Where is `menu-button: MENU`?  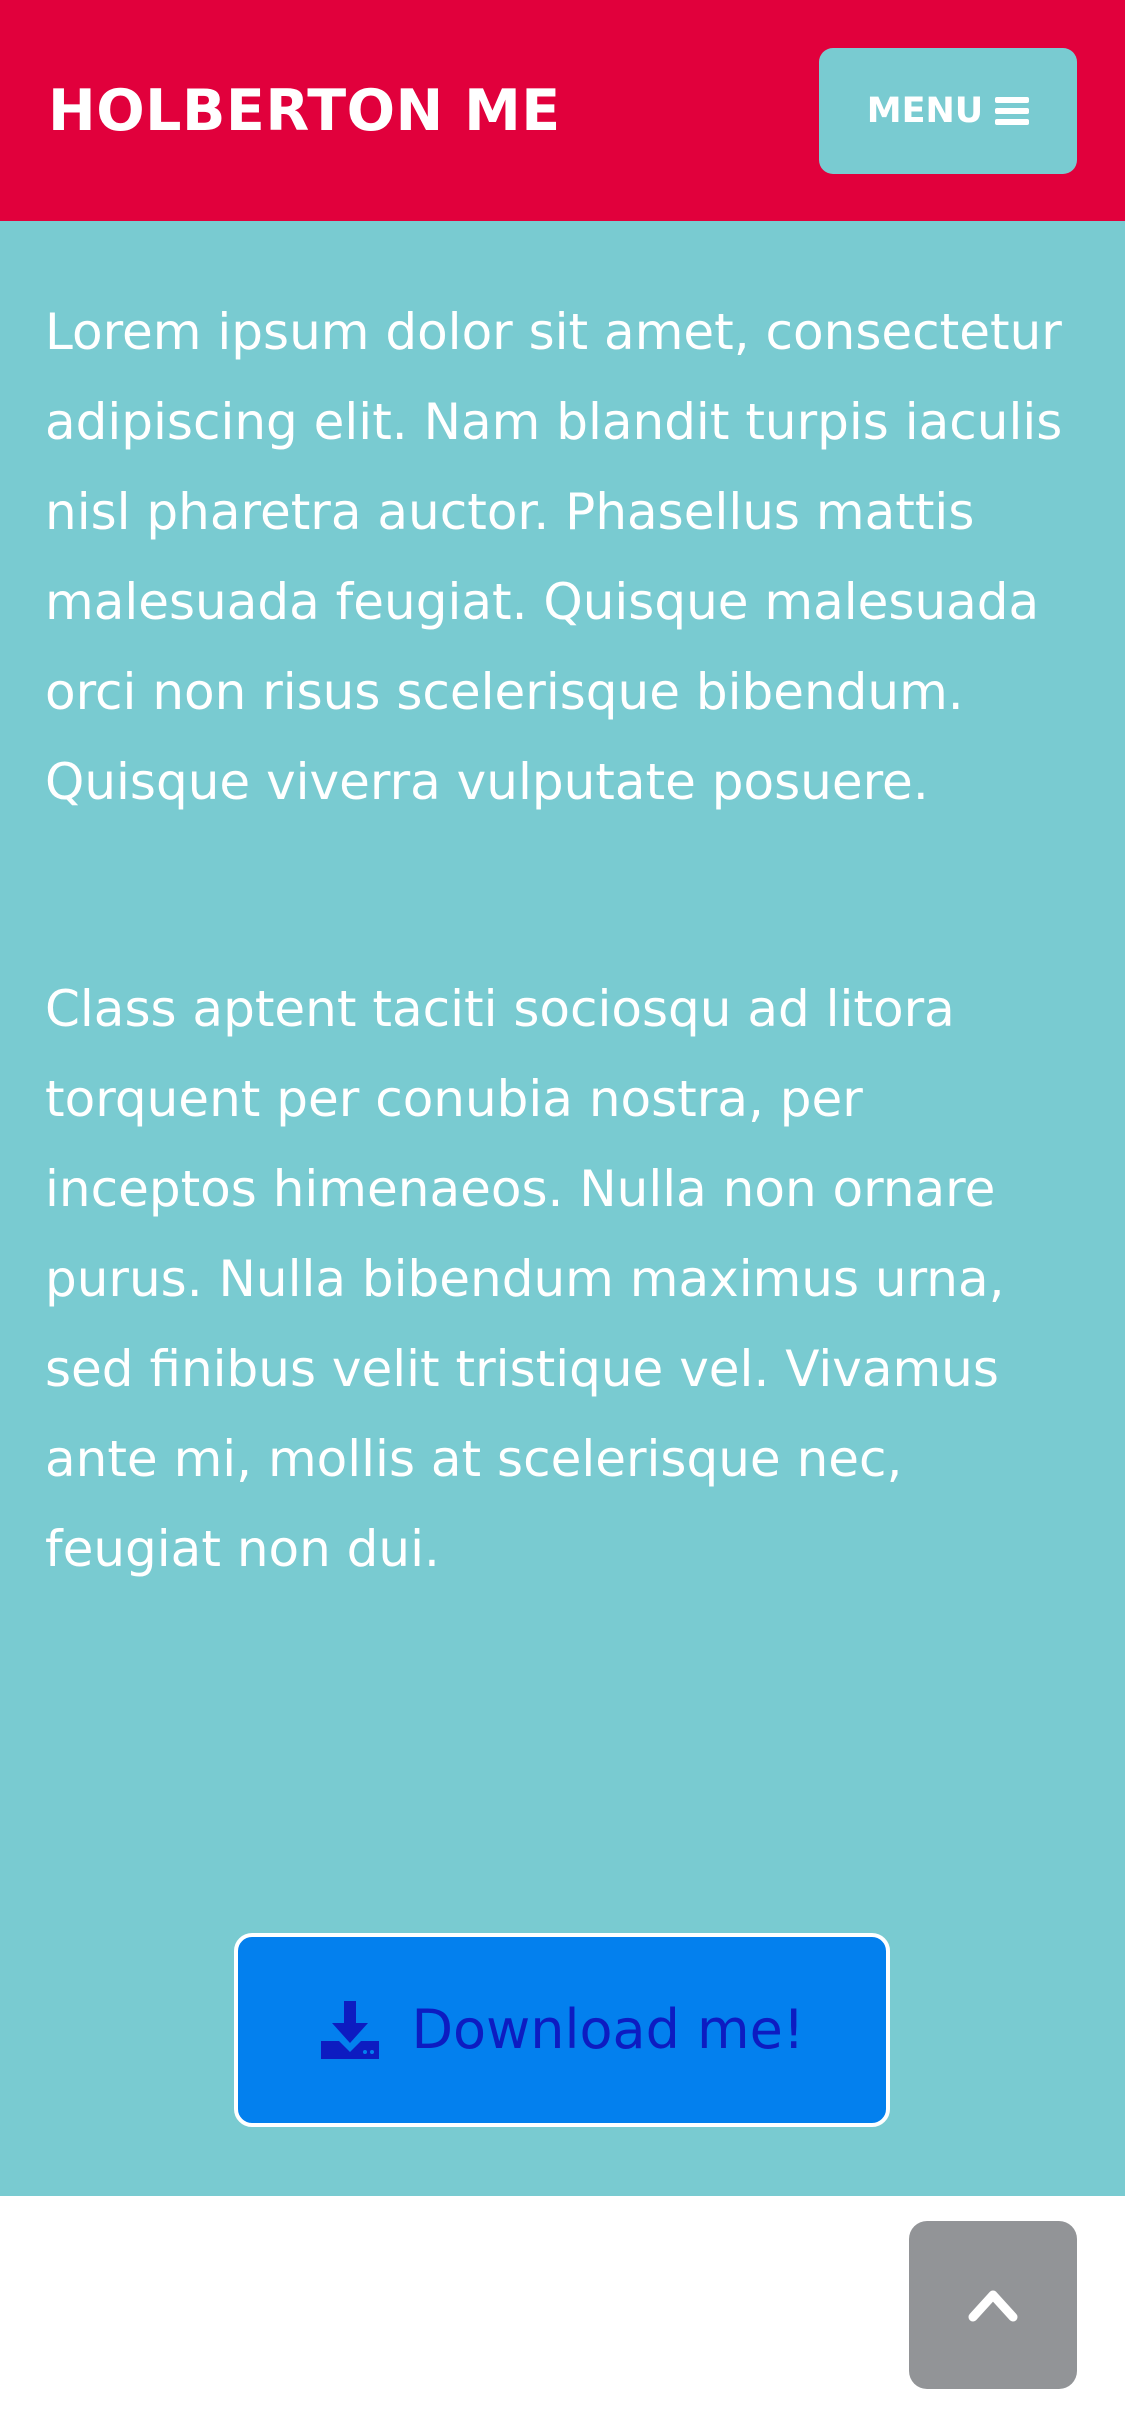 menu-button: MENU is located at coordinates (948, 111).